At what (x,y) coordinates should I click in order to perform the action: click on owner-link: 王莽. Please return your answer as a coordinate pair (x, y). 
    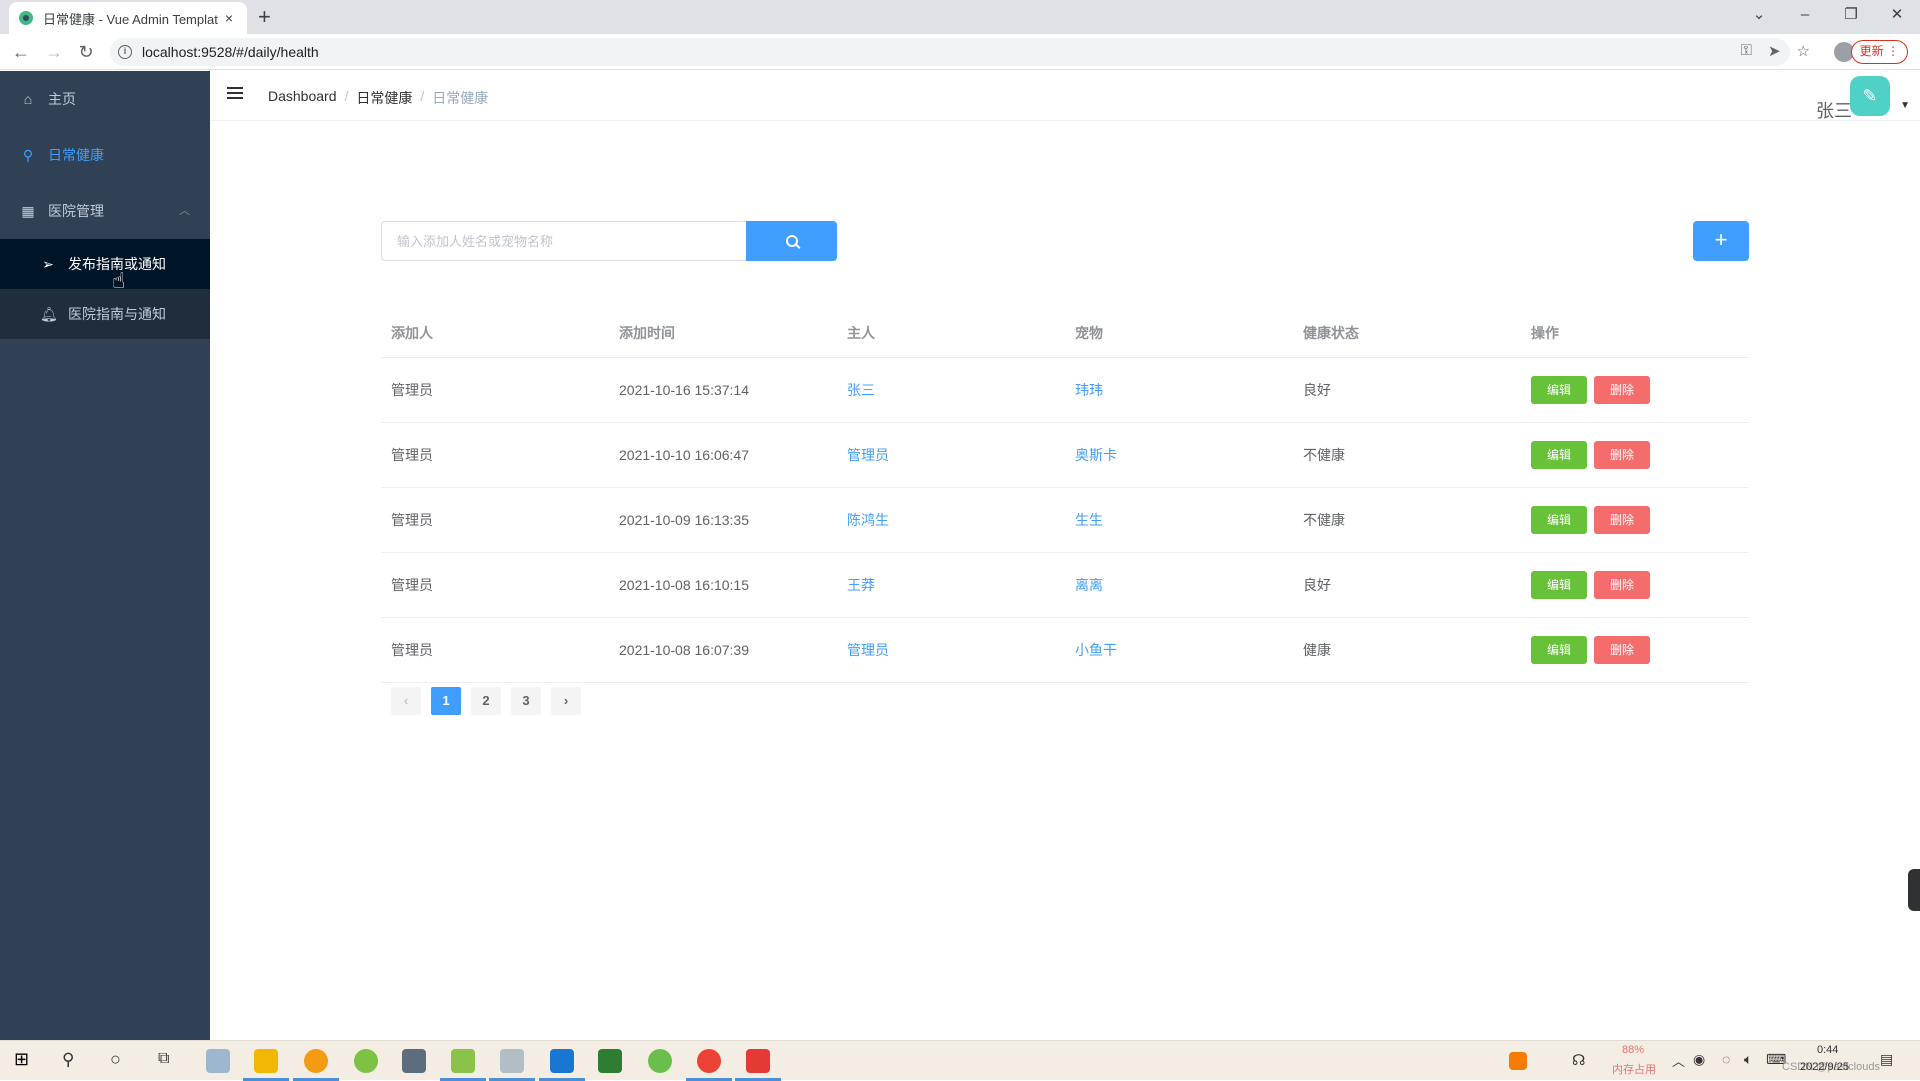
    Looking at the image, I should click on (951, 585).